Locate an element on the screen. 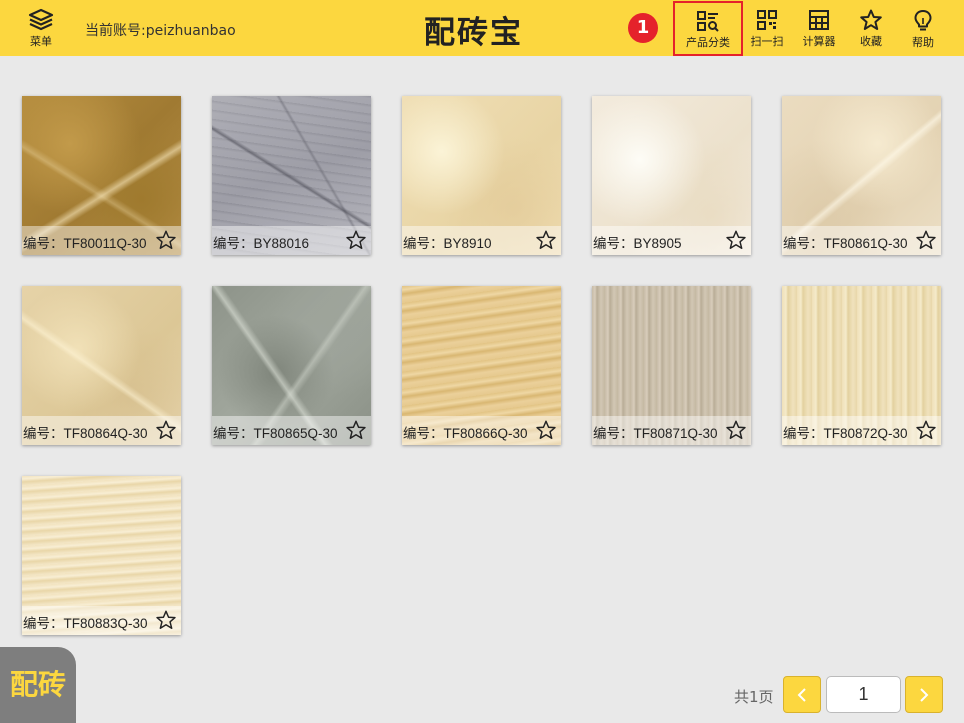 The image size is (964, 723). product-code: 编号：TF80865Q-30 is located at coordinates (275, 433).